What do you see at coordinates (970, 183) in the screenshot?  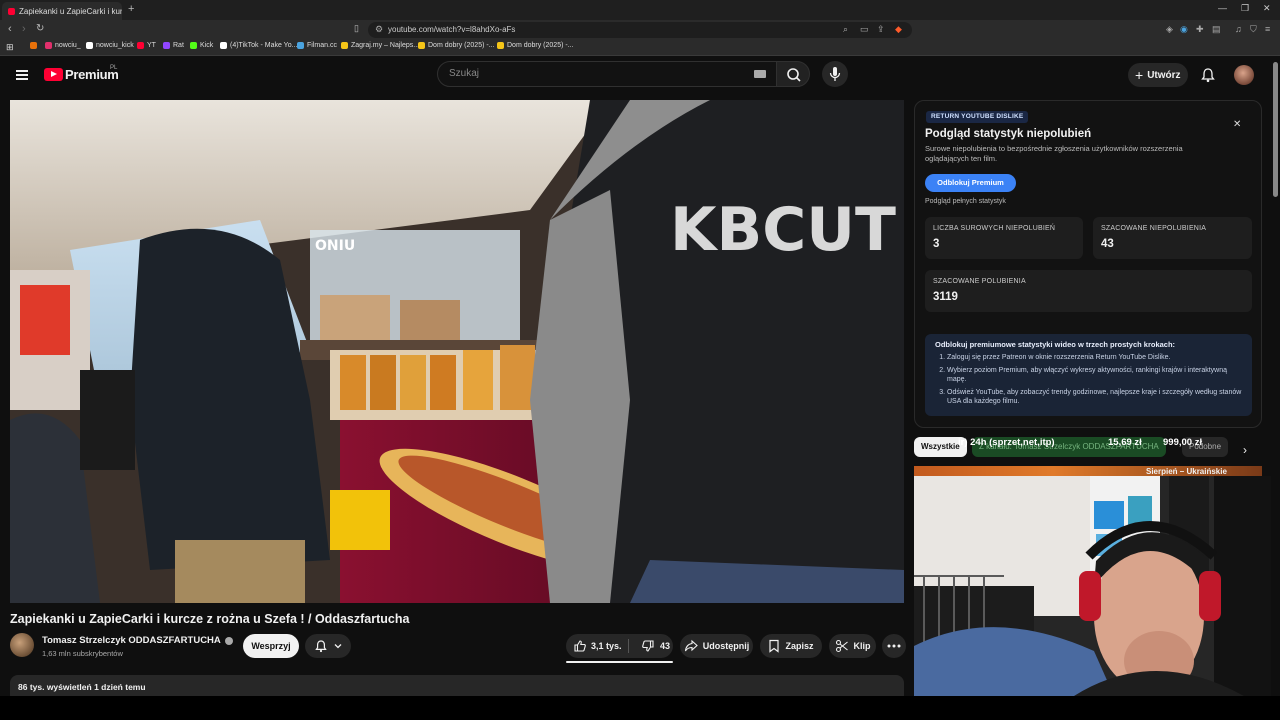 I see `unlock-premium-button: Odblokuj Premium` at bounding box center [970, 183].